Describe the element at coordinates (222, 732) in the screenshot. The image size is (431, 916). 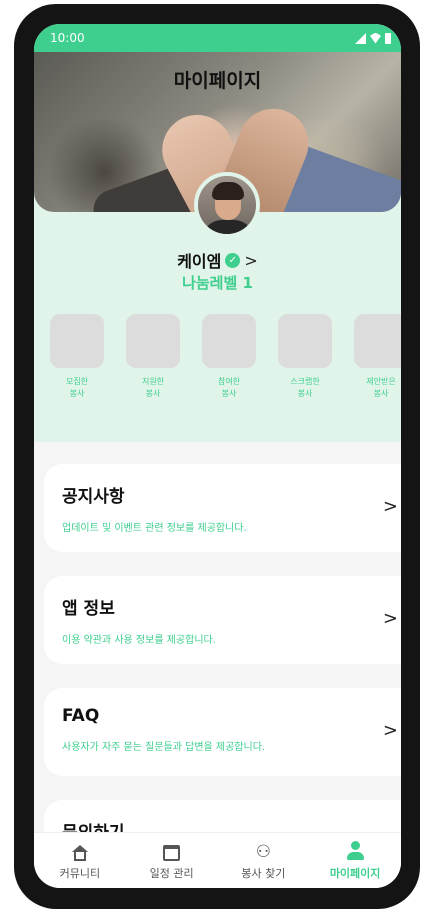
I see `menu-item-faq: FAQ 사용자가 자주 묻는 질문들과 답변을 제공합니다. >` at that location.